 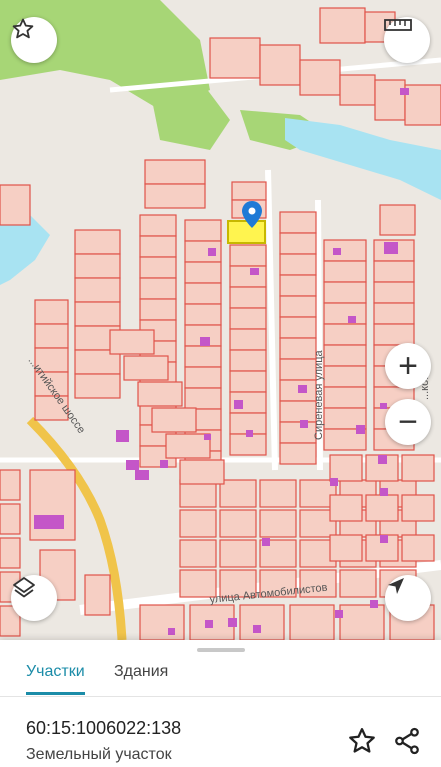 What do you see at coordinates (407, 40) in the screenshot?
I see `ruler-button` at bounding box center [407, 40].